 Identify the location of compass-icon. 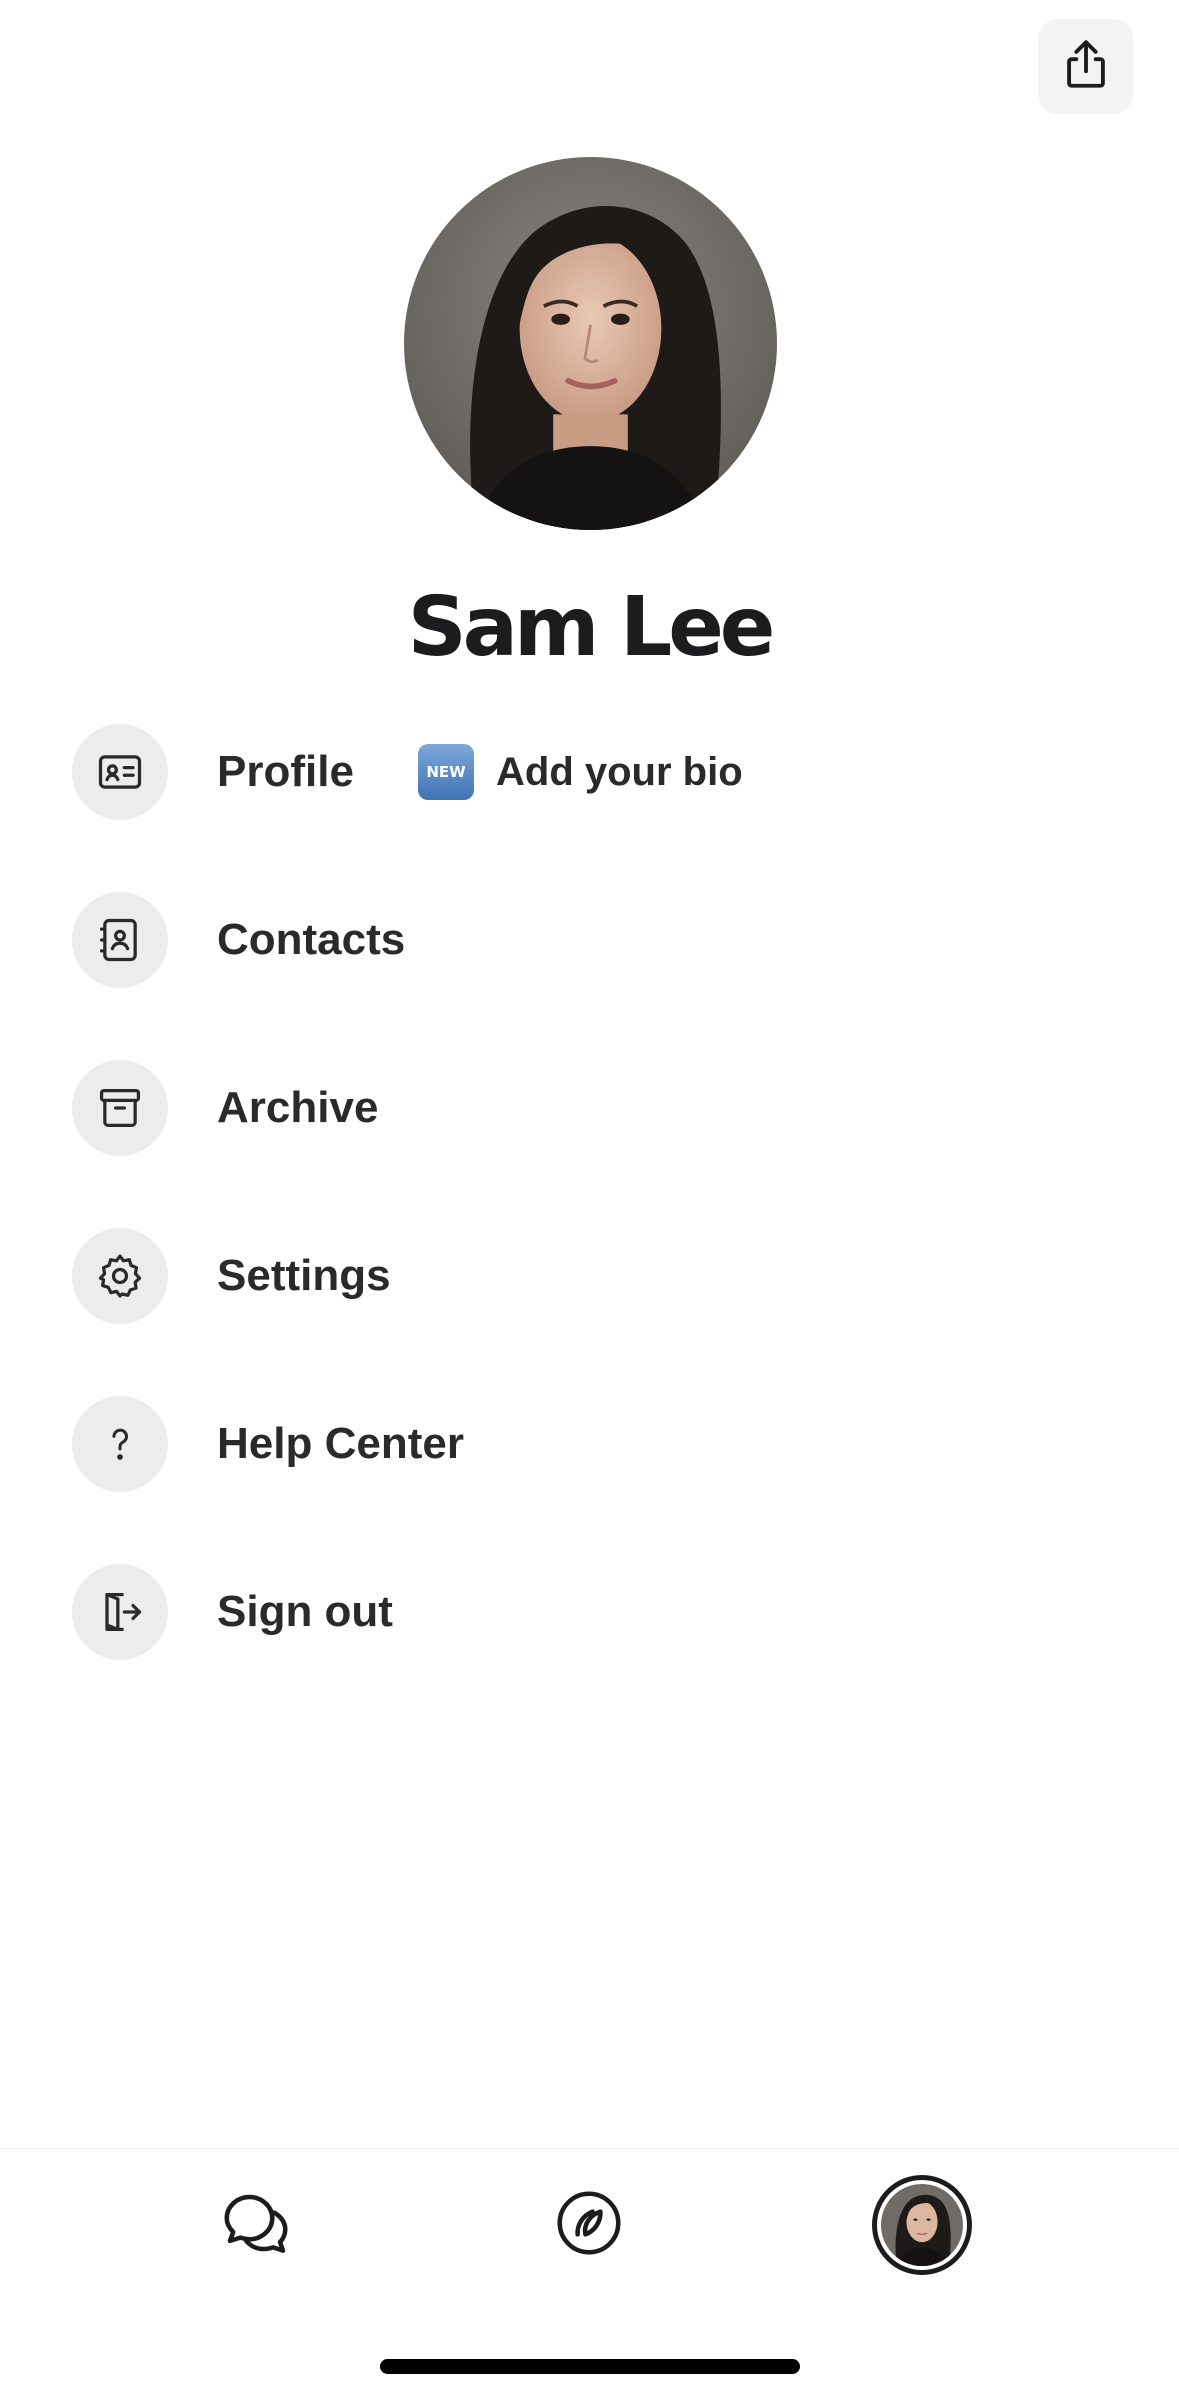
(589, 2225).